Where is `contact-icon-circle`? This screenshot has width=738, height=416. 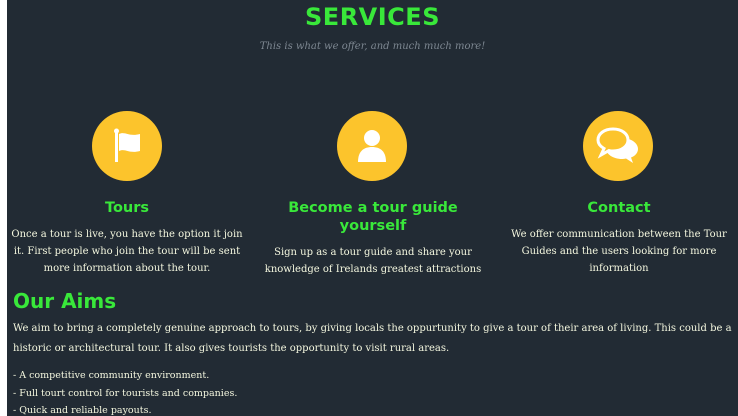 contact-icon-circle is located at coordinates (618, 146).